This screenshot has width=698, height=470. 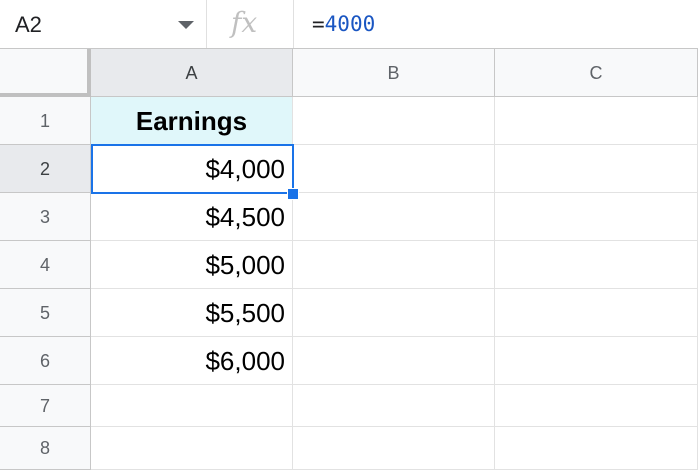 I want to click on fill-handle, so click(x=293, y=194).